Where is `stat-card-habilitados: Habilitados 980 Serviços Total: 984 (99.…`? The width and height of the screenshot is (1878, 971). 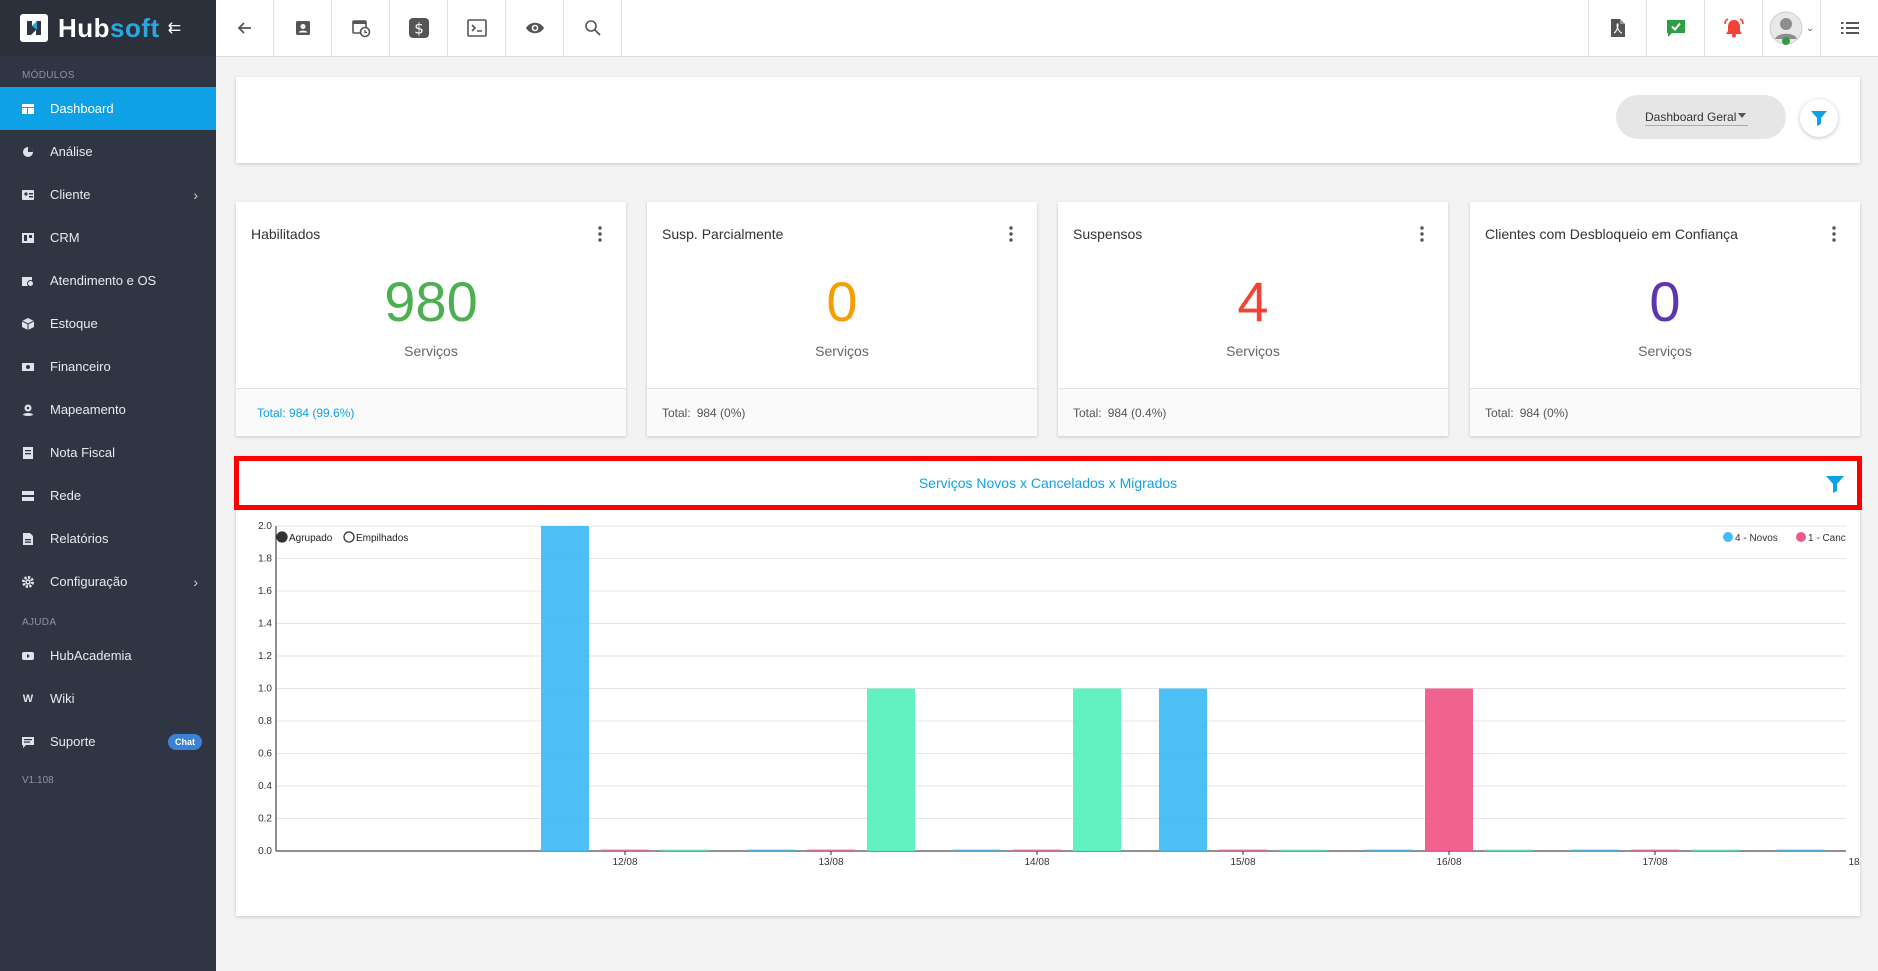
stat-card-habilitados: Habilitados 980 Serviços Total: 984 (99.… is located at coordinates (431, 319).